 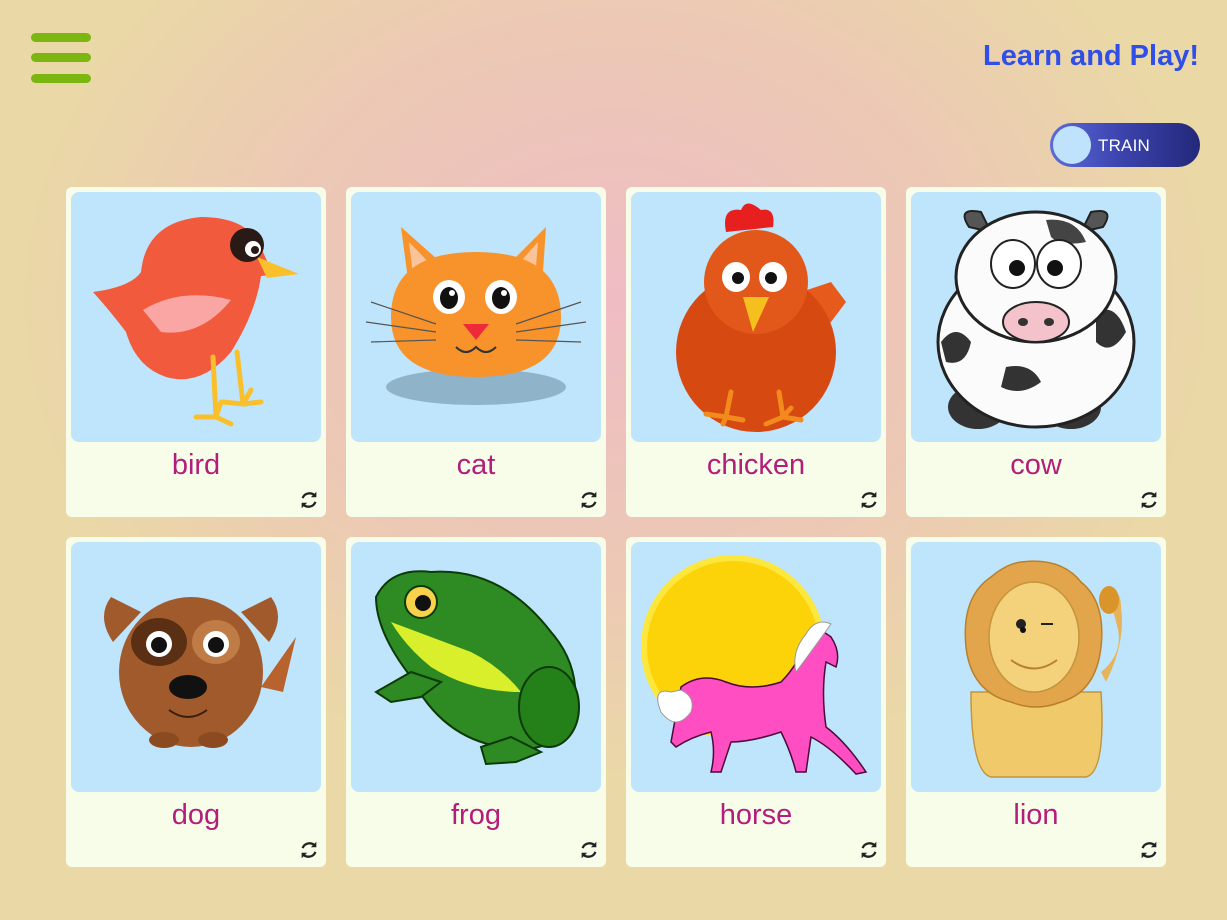 I want to click on mode-toggle: TRAIN, so click(x=1125, y=145).